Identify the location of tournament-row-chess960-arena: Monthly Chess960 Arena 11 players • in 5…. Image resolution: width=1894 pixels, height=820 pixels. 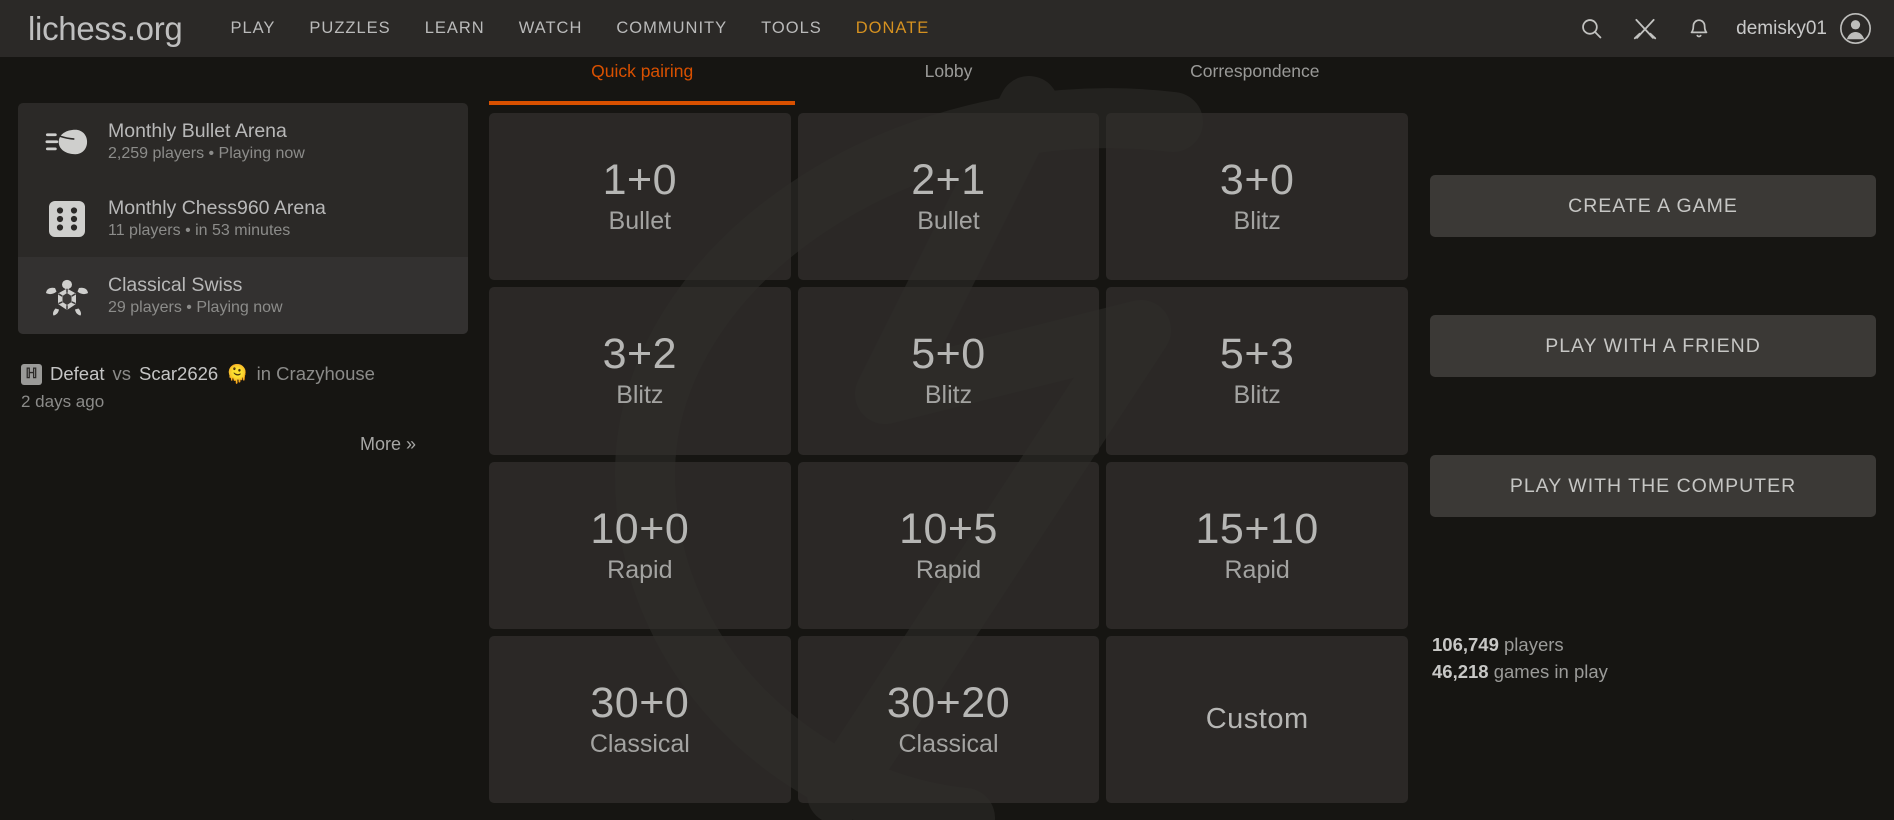
(243, 218).